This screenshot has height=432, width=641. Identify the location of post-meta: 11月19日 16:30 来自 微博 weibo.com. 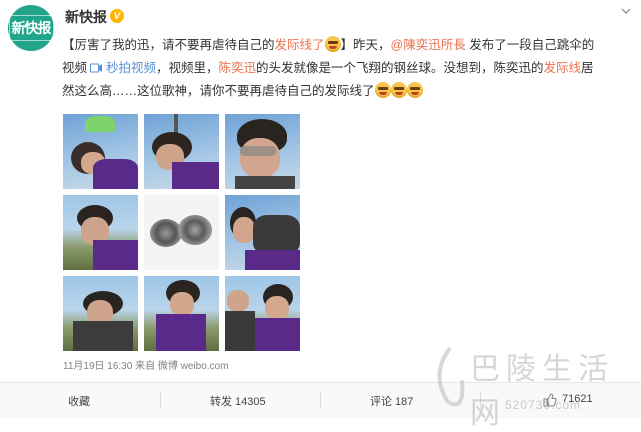
(146, 366).